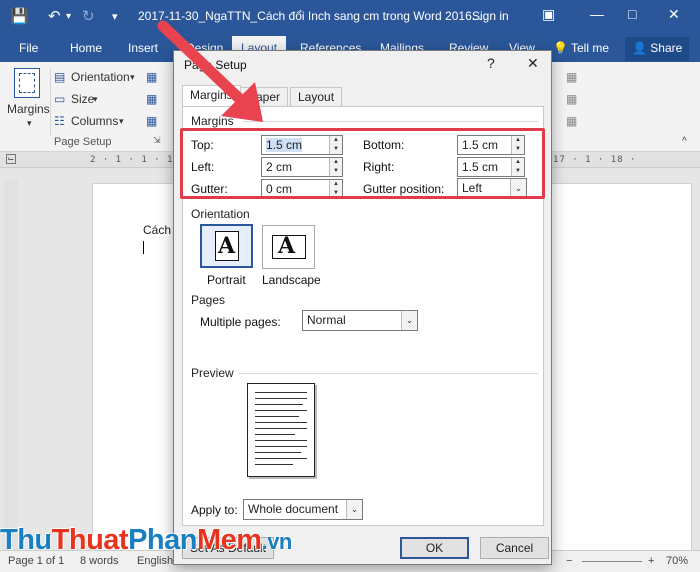 The height and width of the screenshot is (572, 700). What do you see at coordinates (240, 322) in the screenshot?
I see `multiple-pages-label: Multiple pages:` at bounding box center [240, 322].